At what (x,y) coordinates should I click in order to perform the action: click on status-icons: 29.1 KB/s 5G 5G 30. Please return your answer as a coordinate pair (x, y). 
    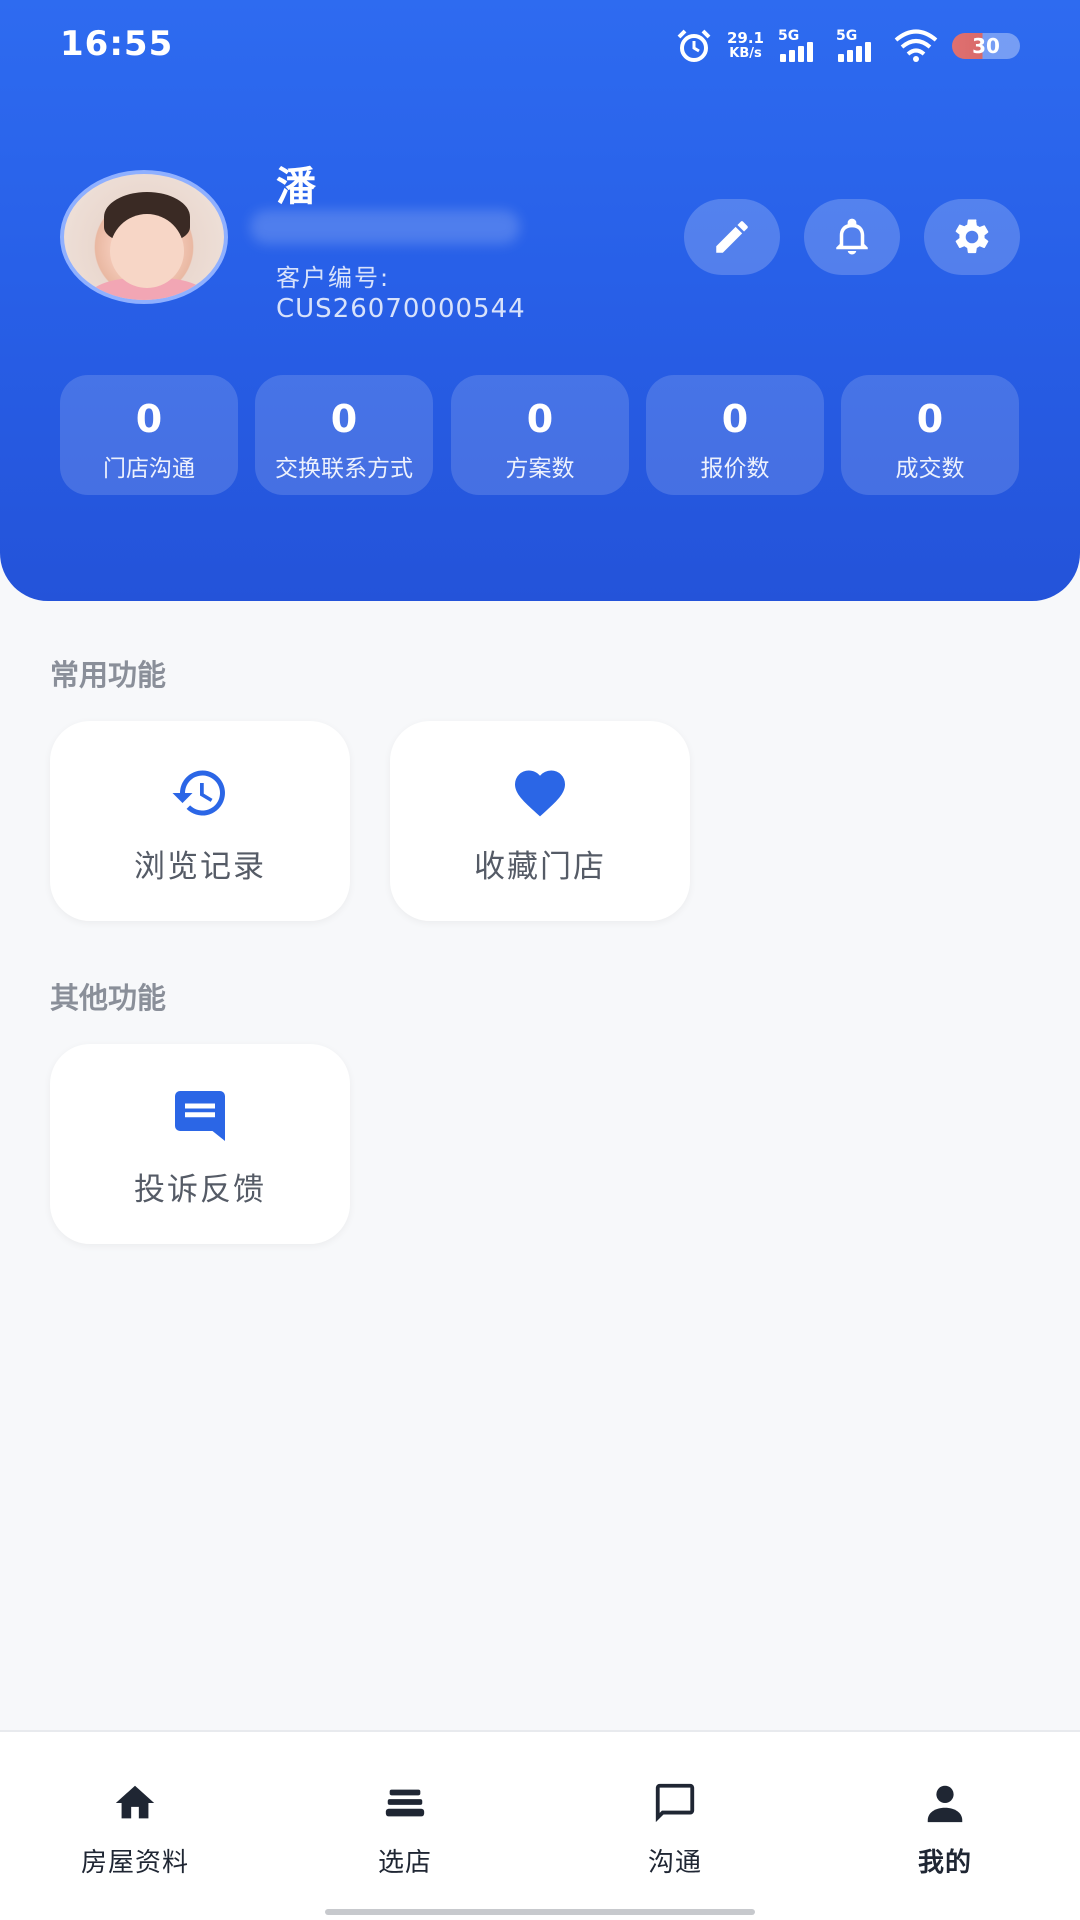
    Looking at the image, I should click on (847, 46).